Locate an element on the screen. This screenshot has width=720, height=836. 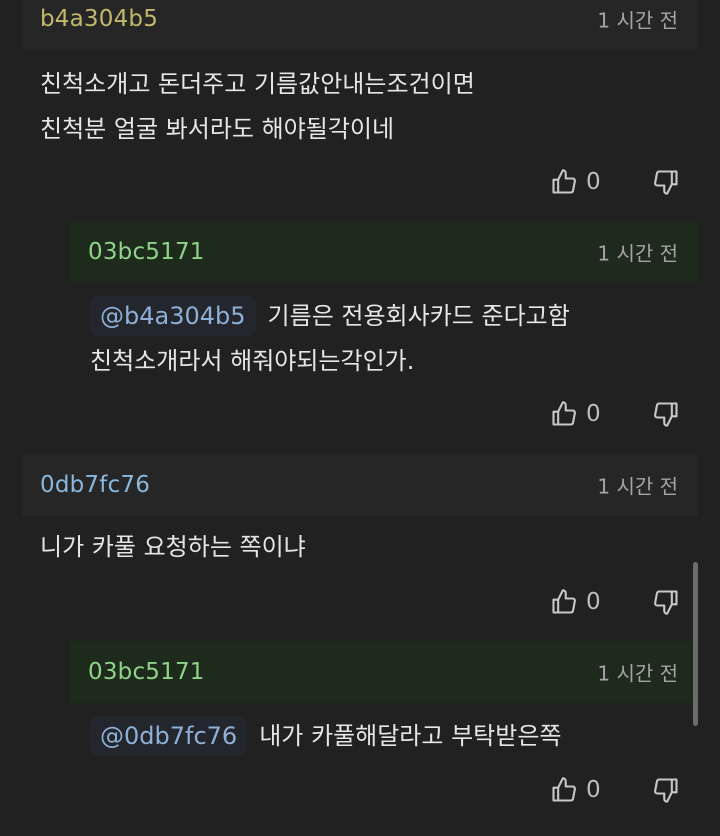
reply-text-line: @0db7fc76 내가 카풀해달라고 부탁받은쪽 is located at coordinates (326, 736).